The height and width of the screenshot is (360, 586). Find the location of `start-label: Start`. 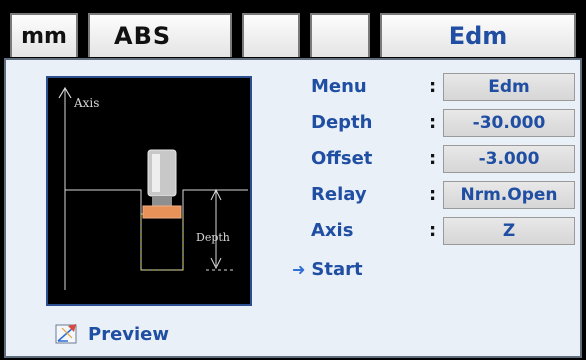

start-label: Start is located at coordinates (337, 269).